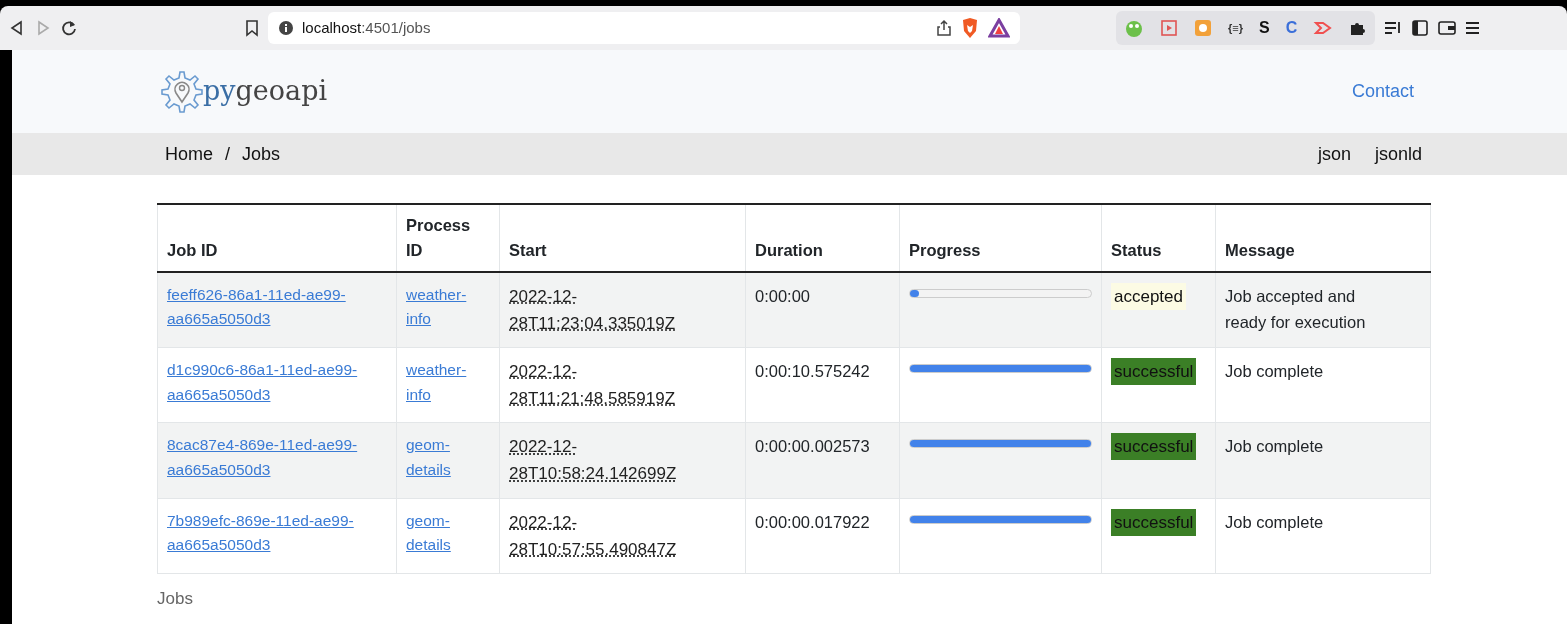 The width and height of the screenshot is (1567, 624). Describe the element at coordinates (999, 28) in the screenshot. I see `triangle-icon` at that location.